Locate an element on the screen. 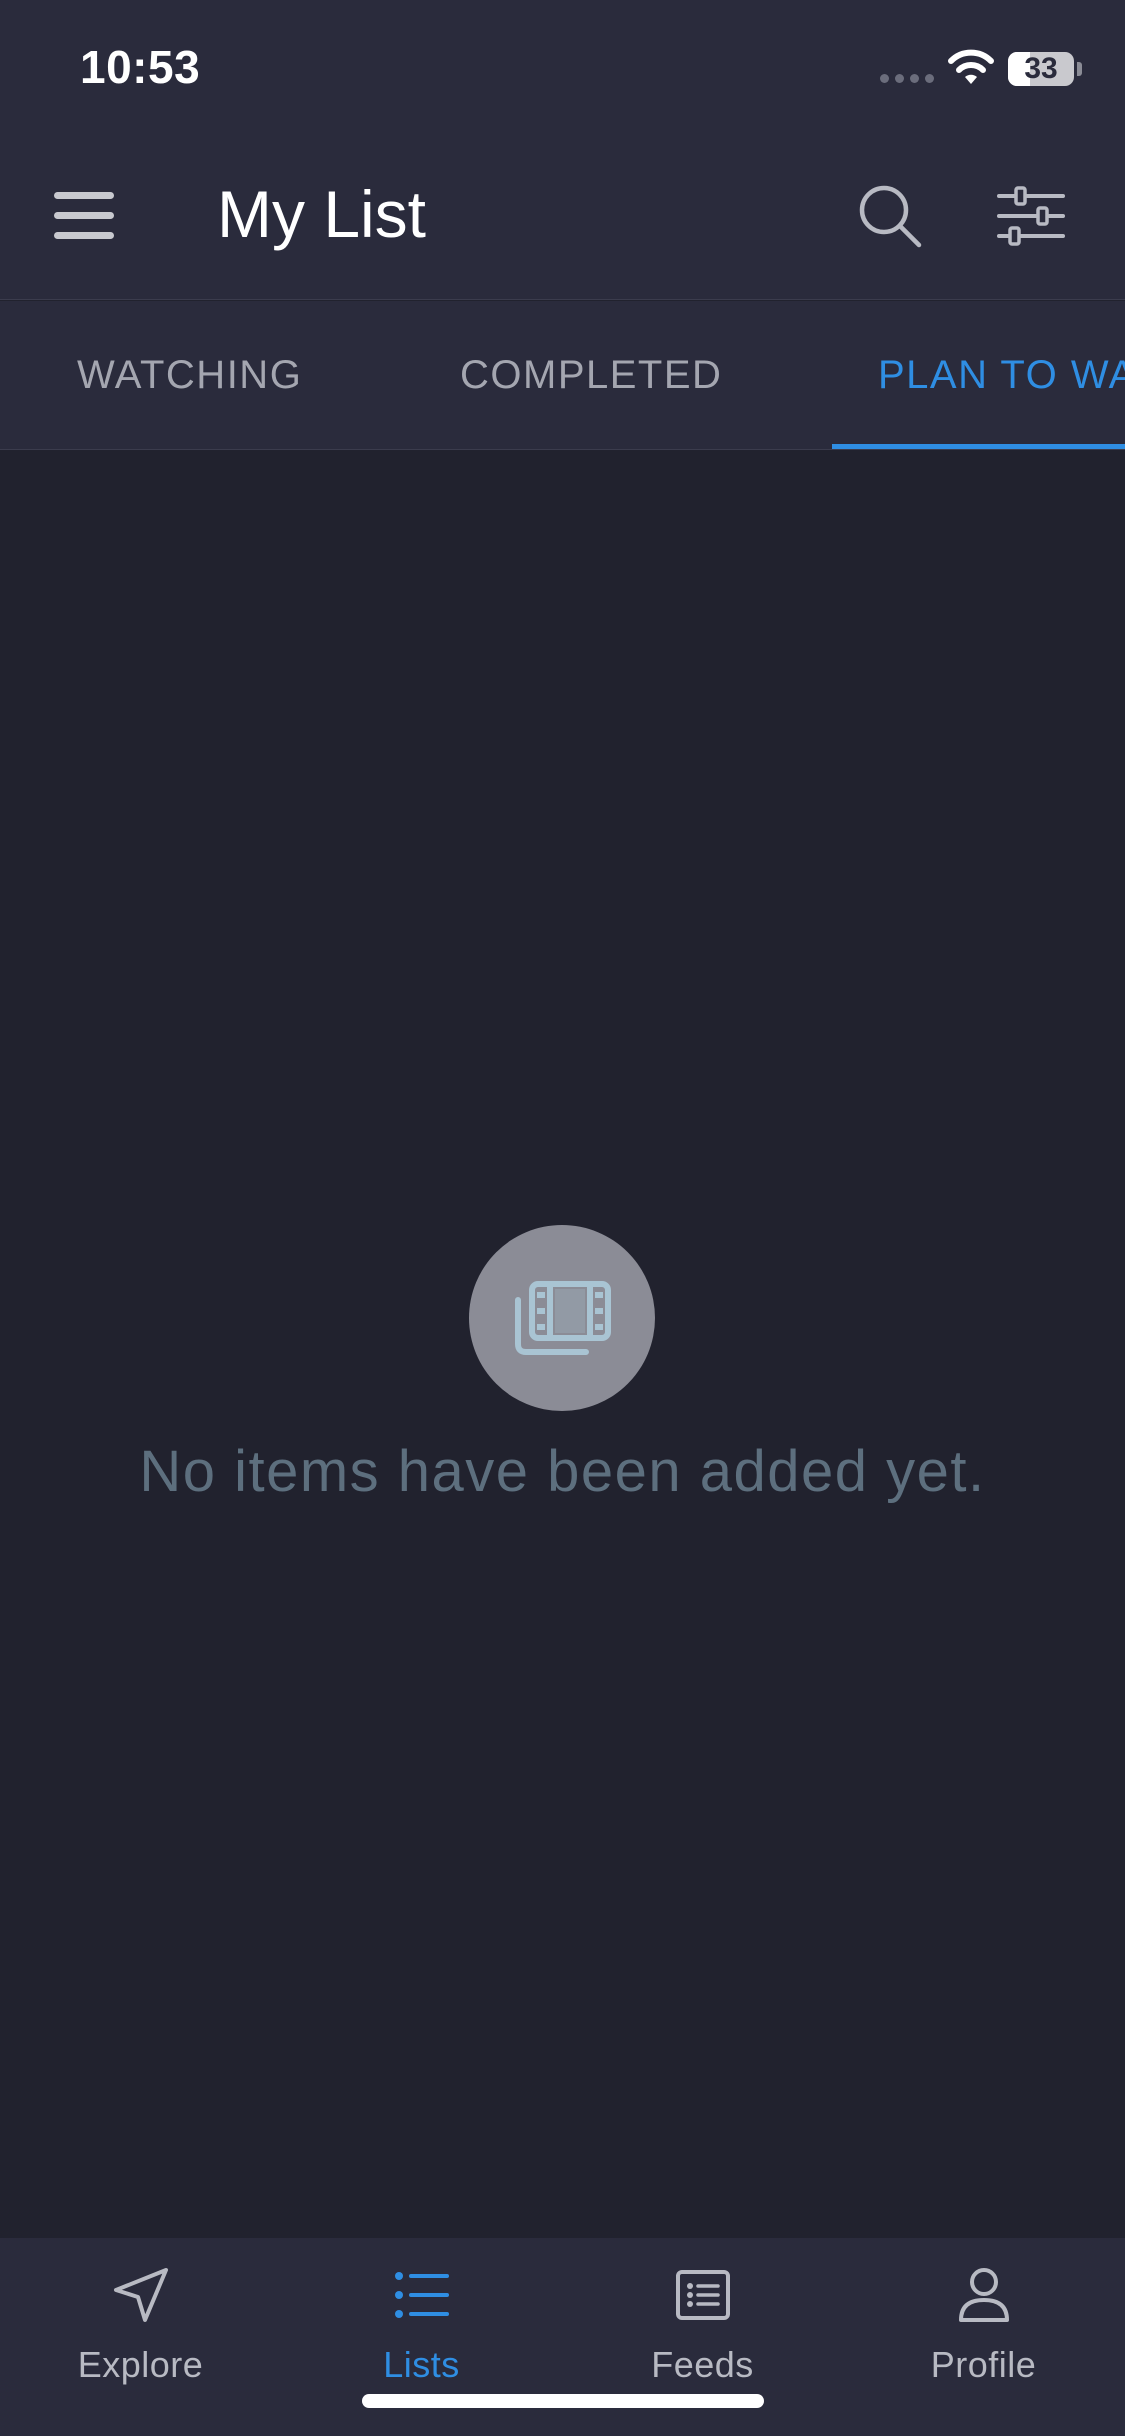  home-indicator is located at coordinates (563, 2401).